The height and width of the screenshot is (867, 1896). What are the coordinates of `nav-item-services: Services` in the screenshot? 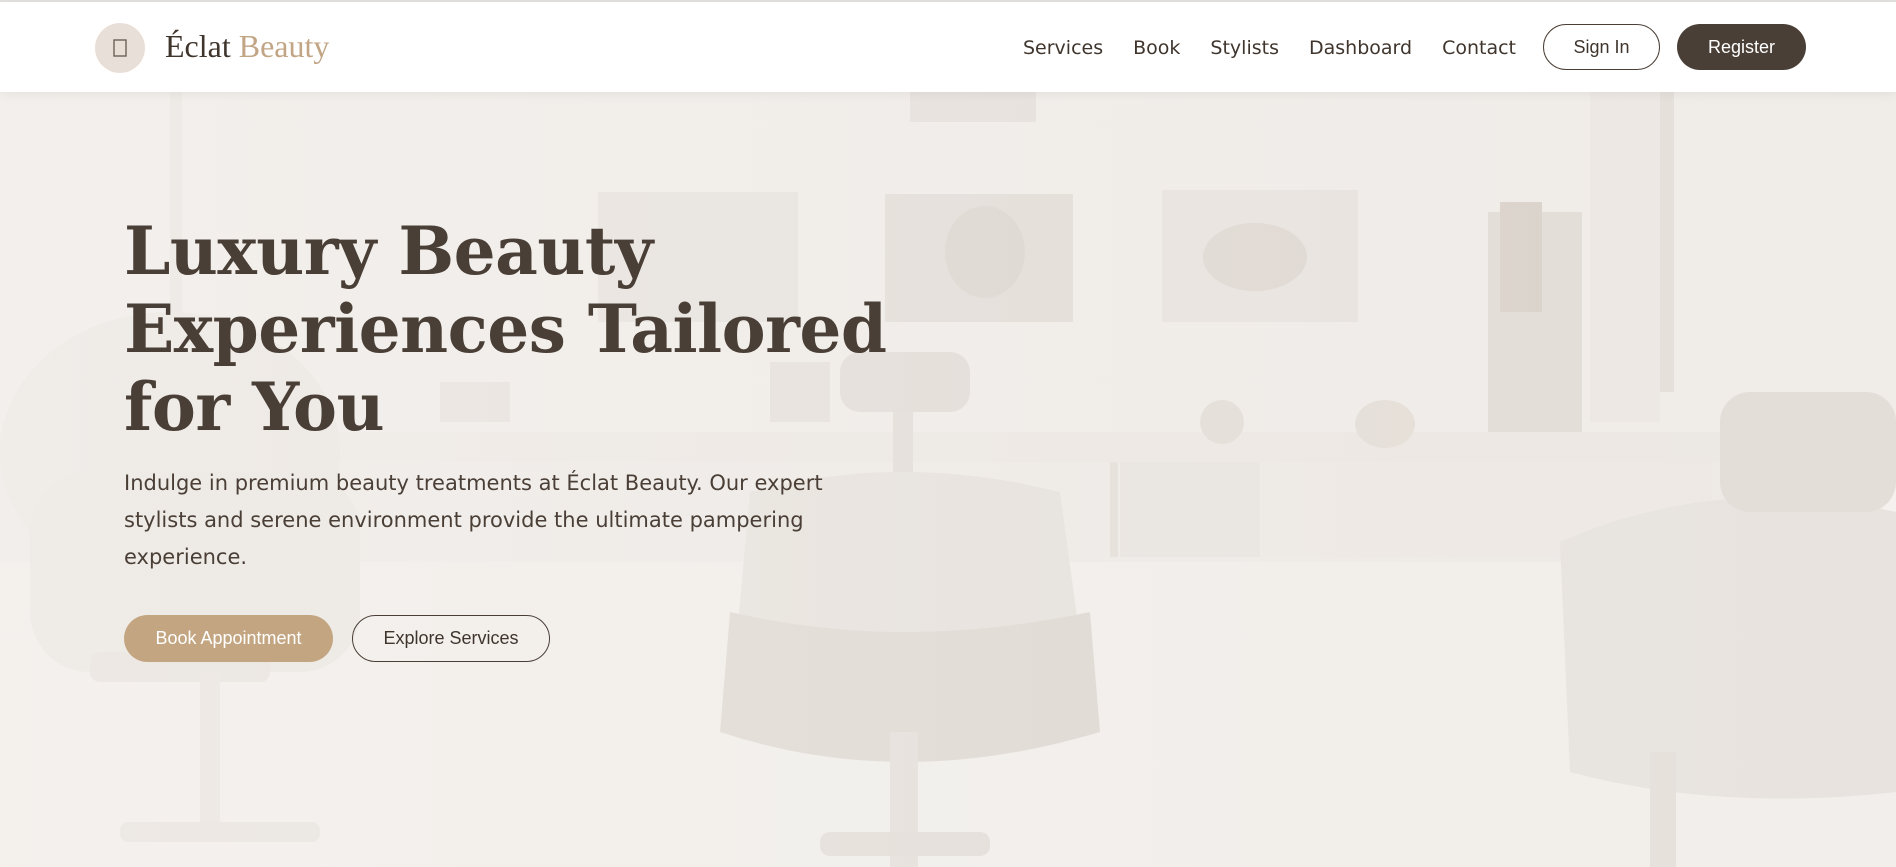 It's located at (1063, 48).